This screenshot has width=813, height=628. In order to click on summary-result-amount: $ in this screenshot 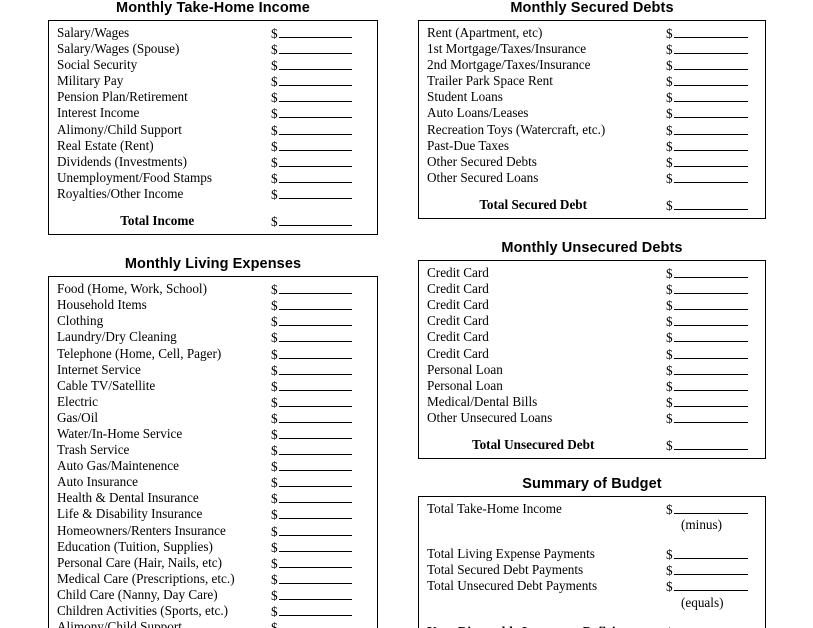, I will do `click(707, 626)`.